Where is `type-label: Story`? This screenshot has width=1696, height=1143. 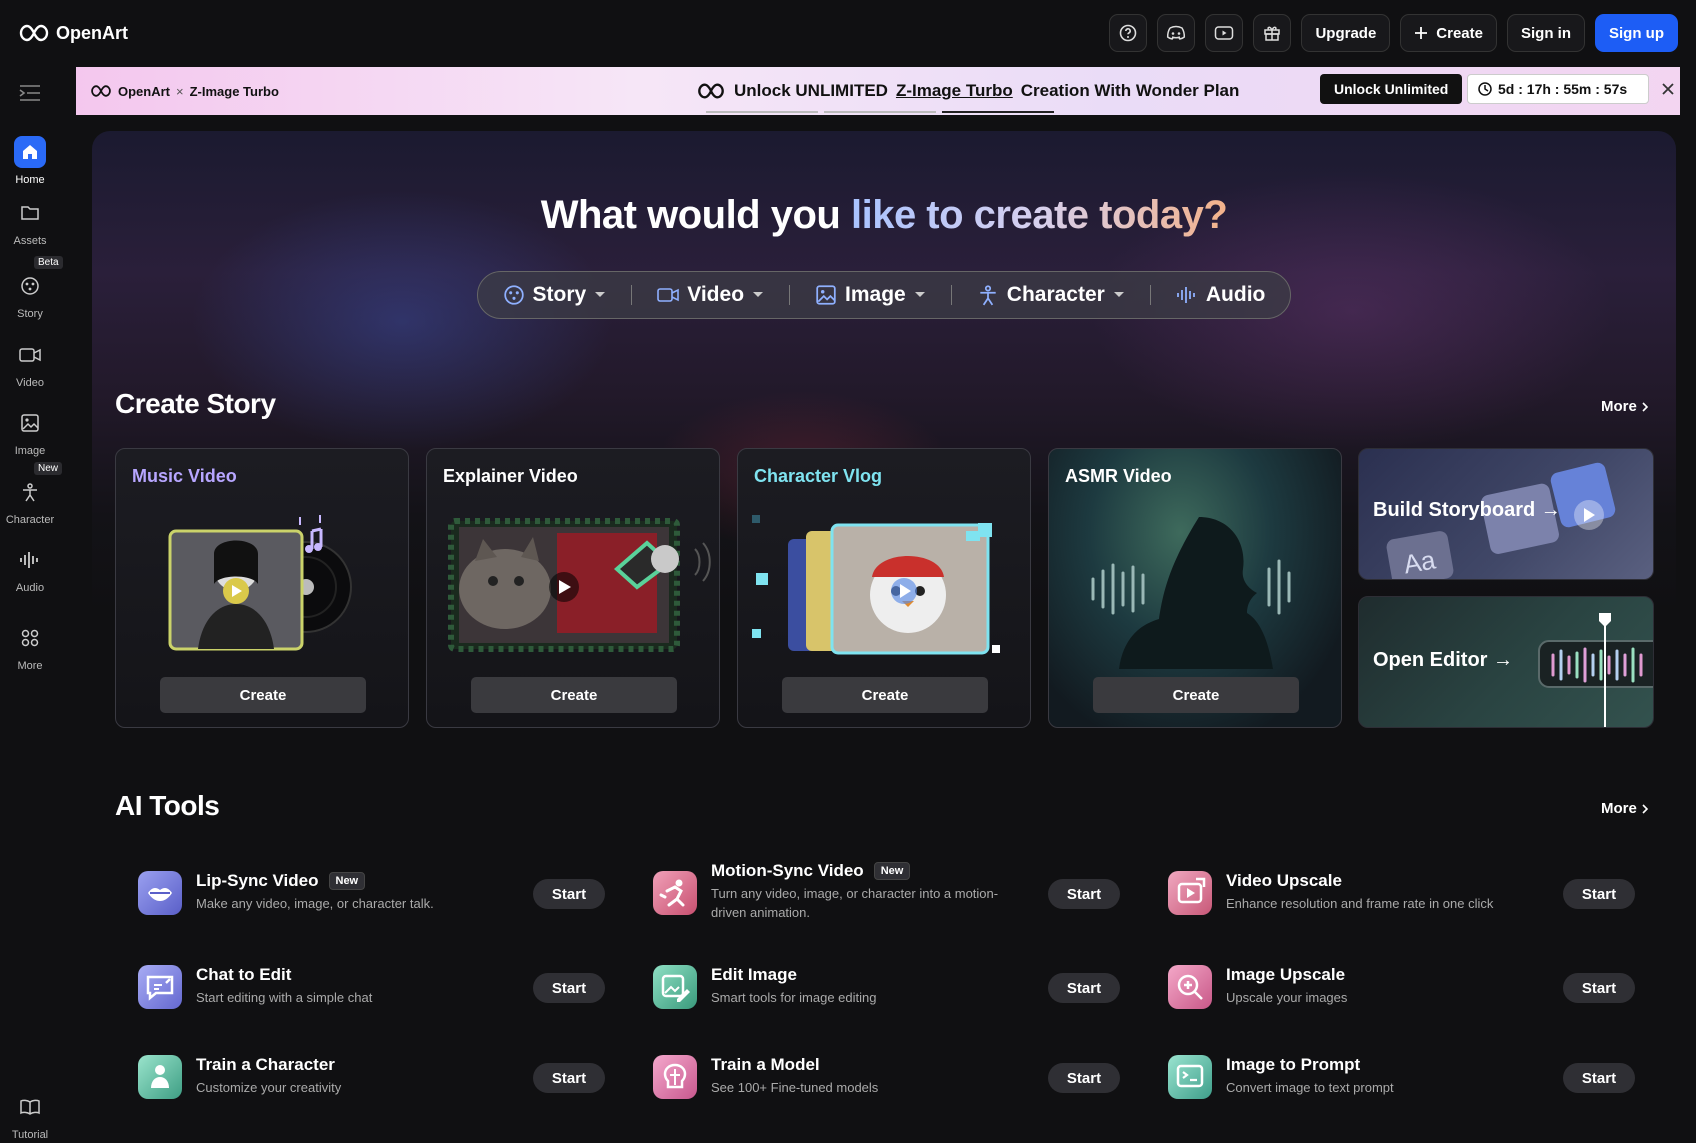
type-label: Story is located at coordinates (559, 294).